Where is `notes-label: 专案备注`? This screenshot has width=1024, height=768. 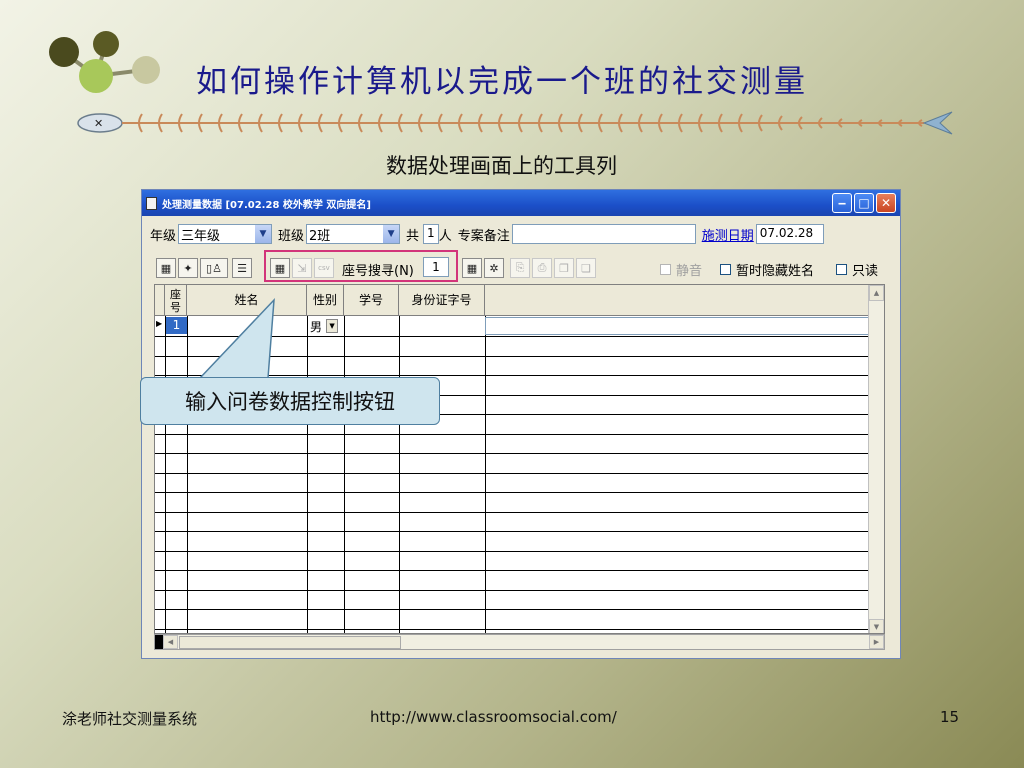 notes-label: 专案备注 is located at coordinates (483, 236).